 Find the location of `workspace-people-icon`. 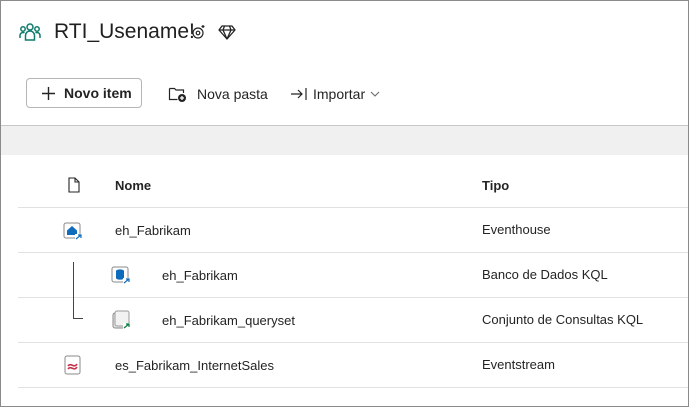

workspace-people-icon is located at coordinates (30, 32).